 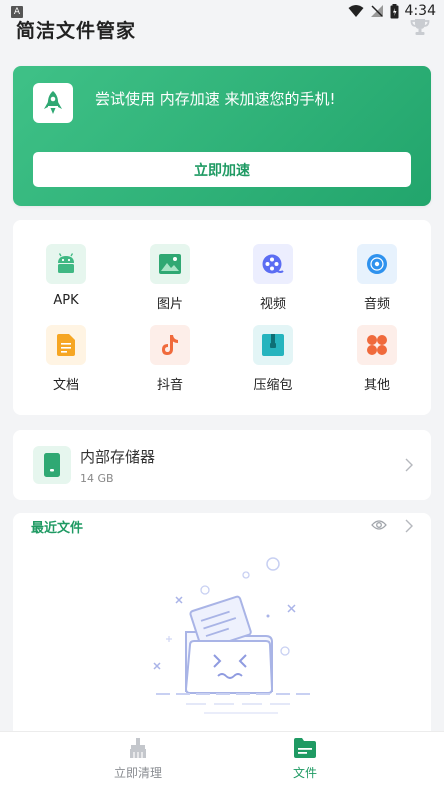 I want to click on empty-folder-illustration, so click(x=234, y=635).